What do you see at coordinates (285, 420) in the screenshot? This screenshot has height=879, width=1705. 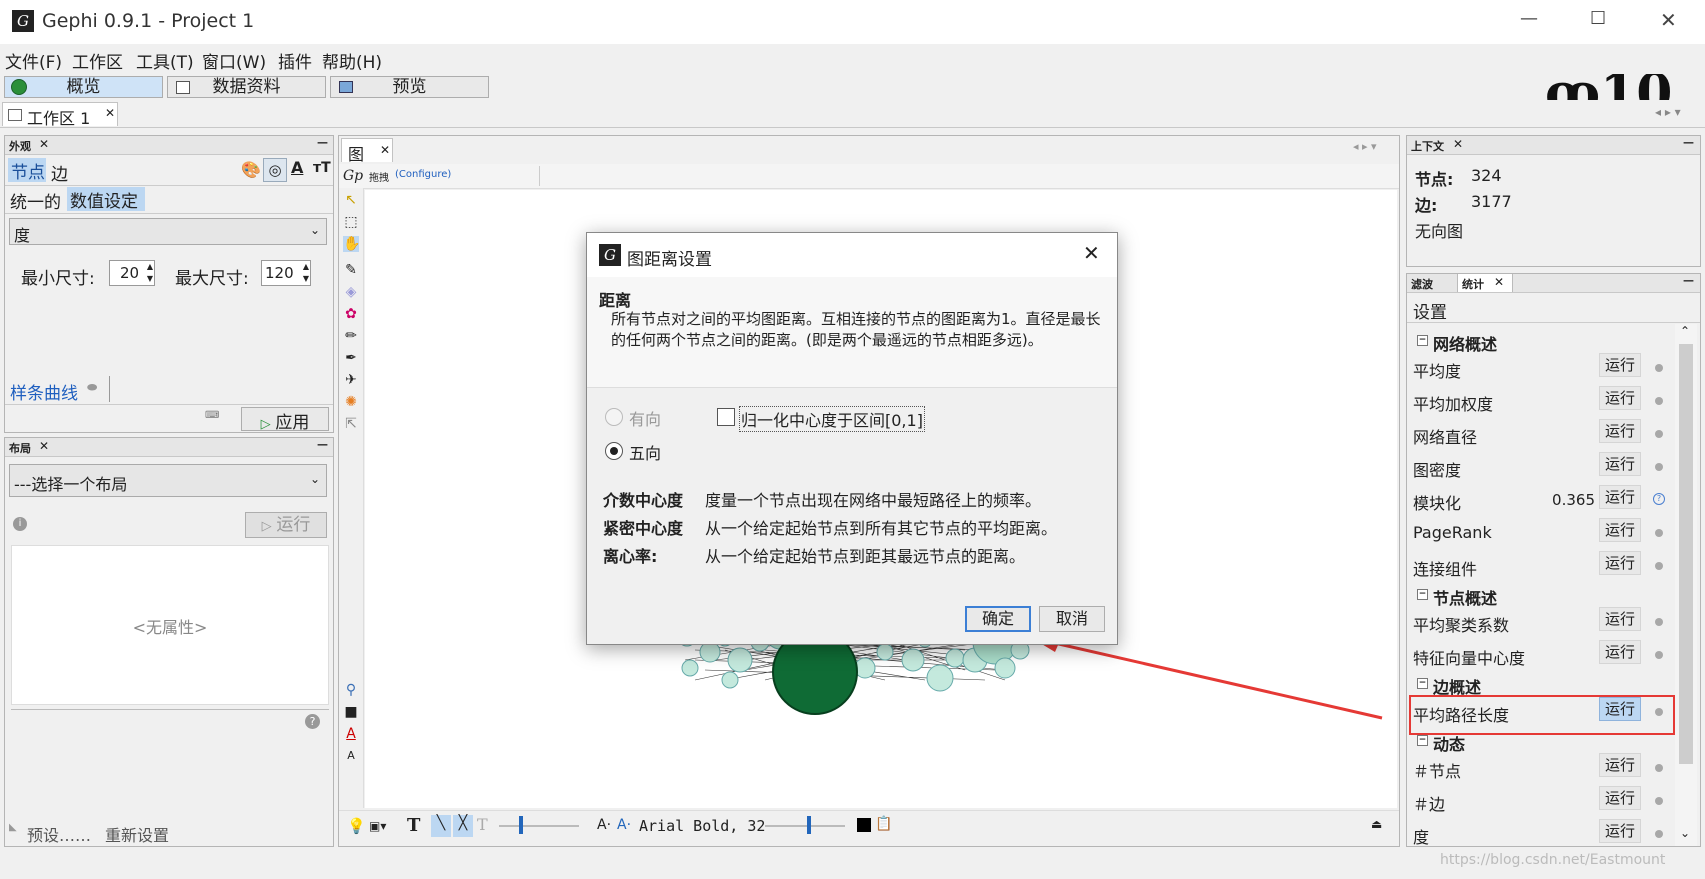 I see `apply-button: ▷ 应用` at bounding box center [285, 420].